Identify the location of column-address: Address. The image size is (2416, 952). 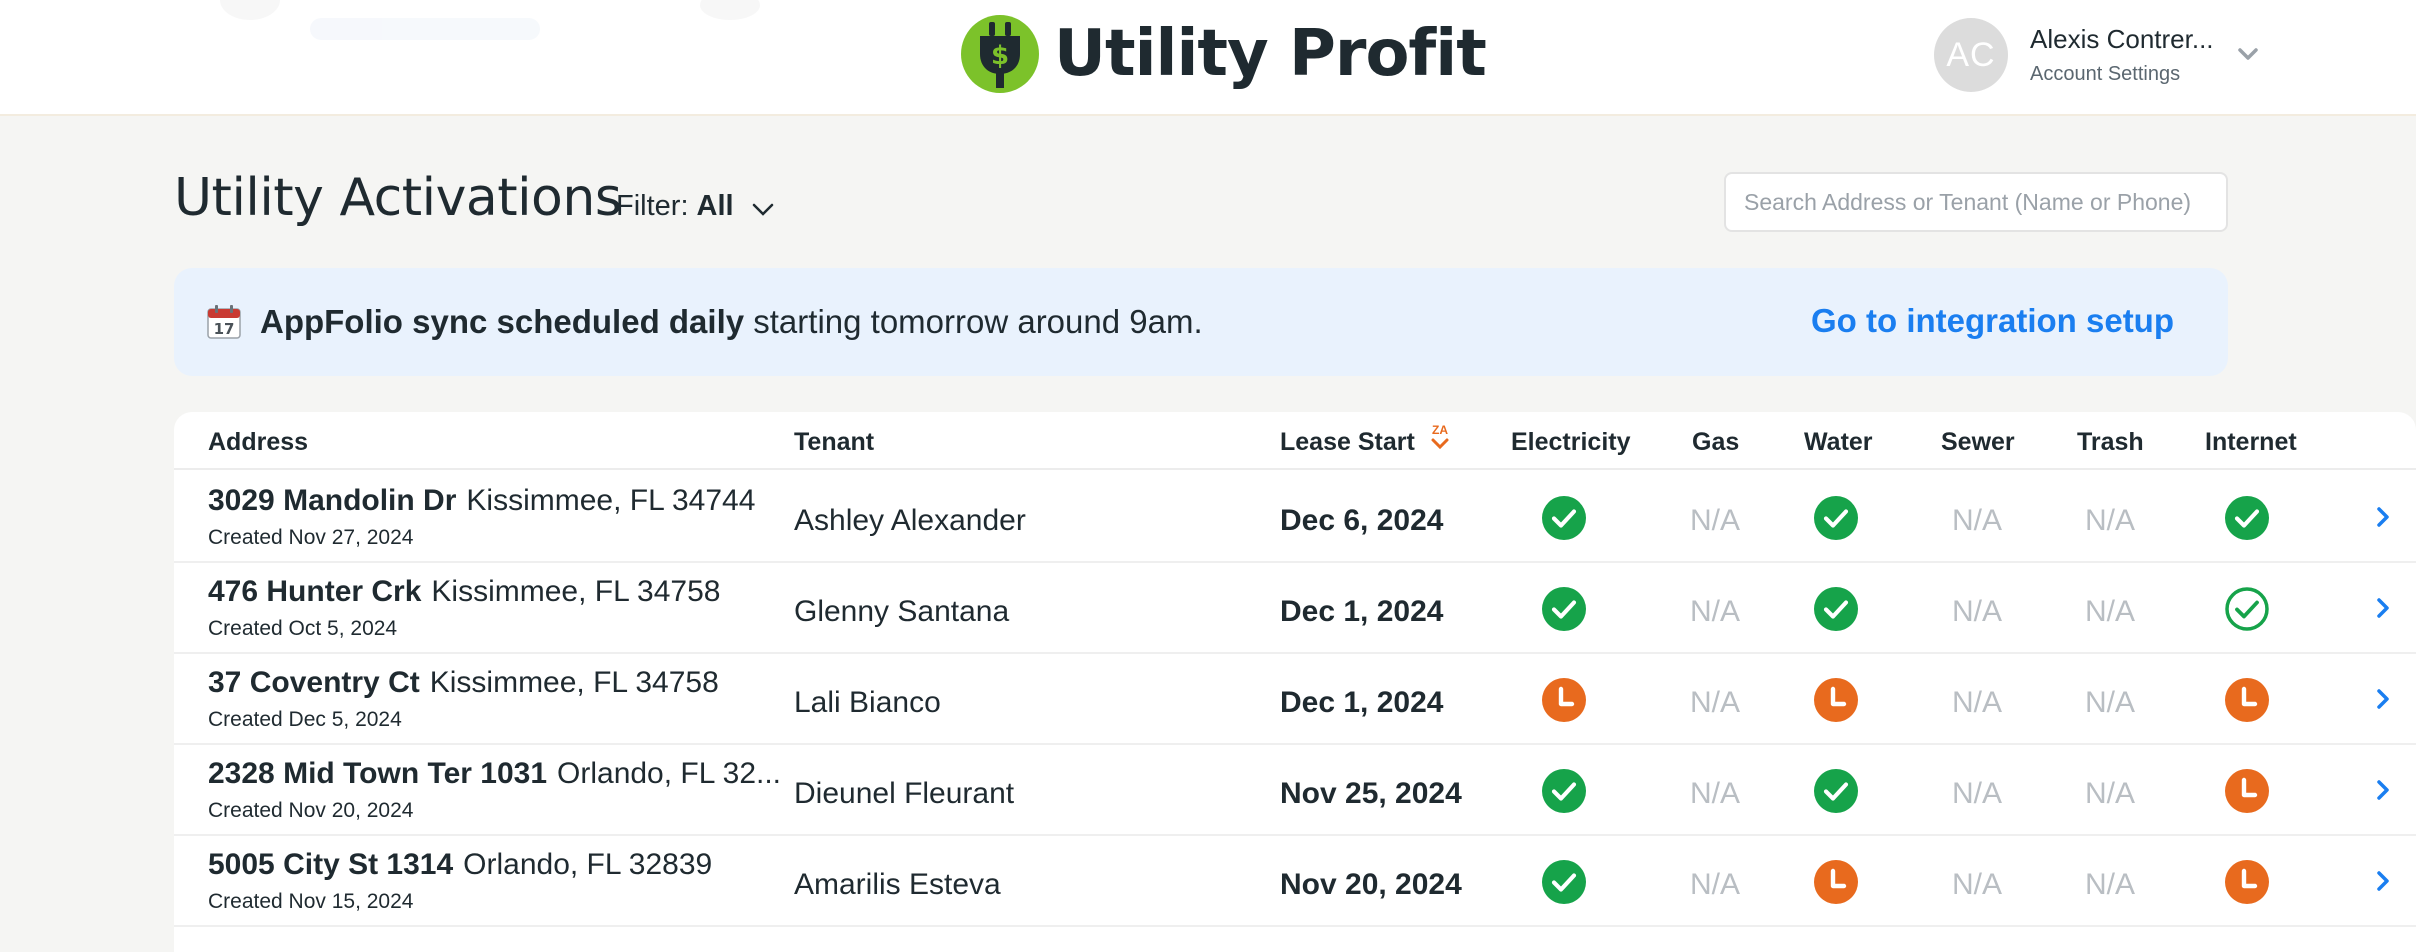
(258, 442).